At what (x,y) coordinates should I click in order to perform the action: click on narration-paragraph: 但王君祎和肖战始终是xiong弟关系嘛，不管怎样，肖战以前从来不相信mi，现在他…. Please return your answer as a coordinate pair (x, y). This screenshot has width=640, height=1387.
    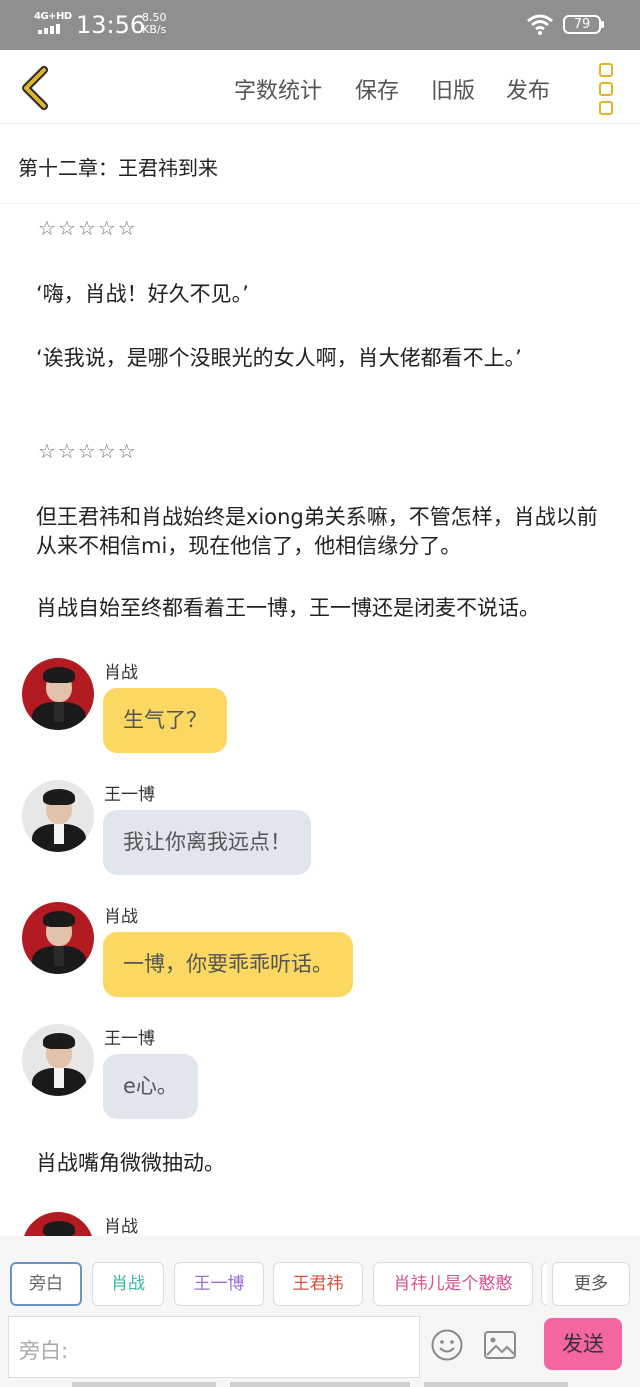
    Looking at the image, I should click on (317, 531).